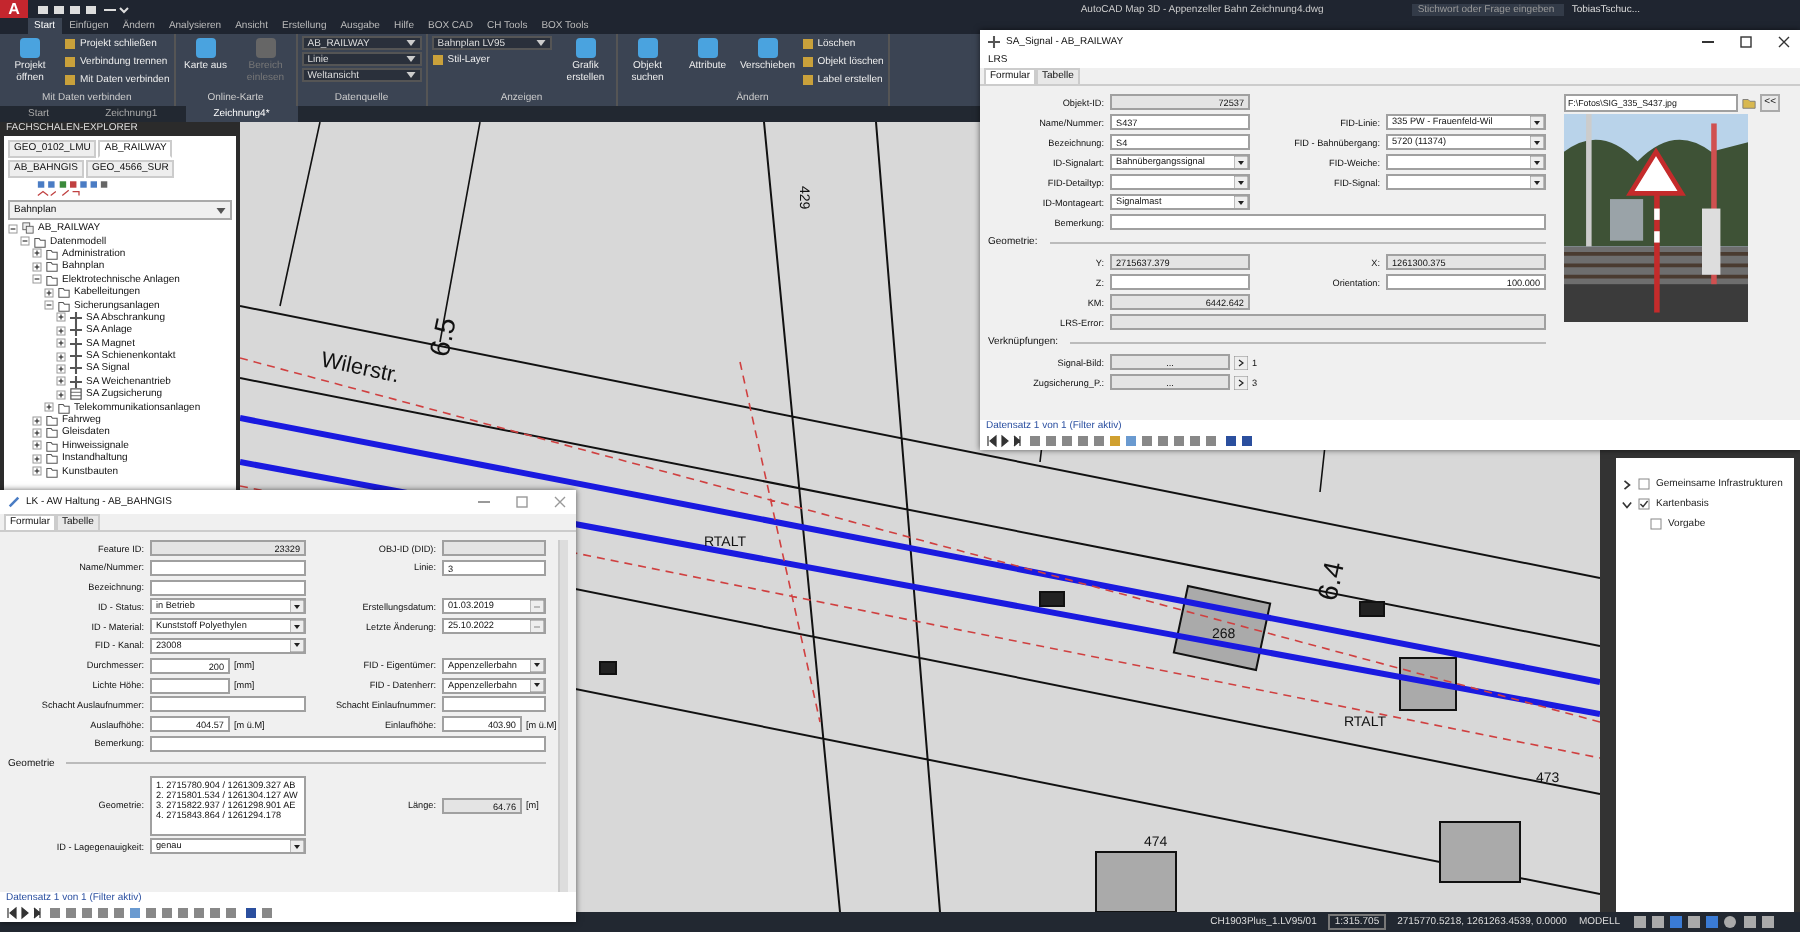  Describe the element at coordinates (1330, 581) in the screenshot. I see `map-label: 6.4` at that location.